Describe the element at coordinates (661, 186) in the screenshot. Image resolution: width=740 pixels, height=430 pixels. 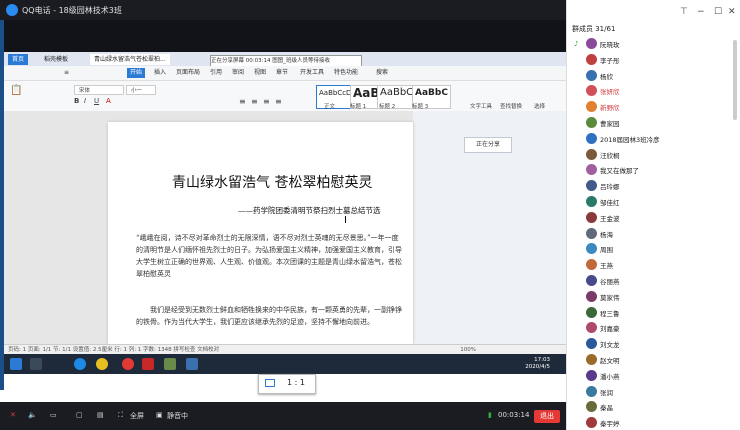
I see `member-row: 吕玲娜` at that location.